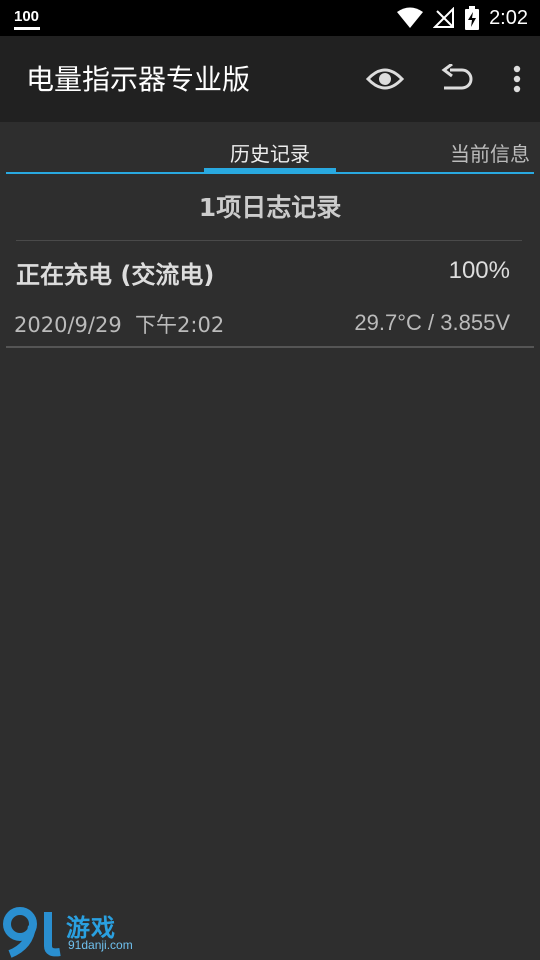 The width and height of the screenshot is (540, 960). Describe the element at coordinates (100, 945) in the screenshot. I see `watermark-url: 91danji.com` at that location.